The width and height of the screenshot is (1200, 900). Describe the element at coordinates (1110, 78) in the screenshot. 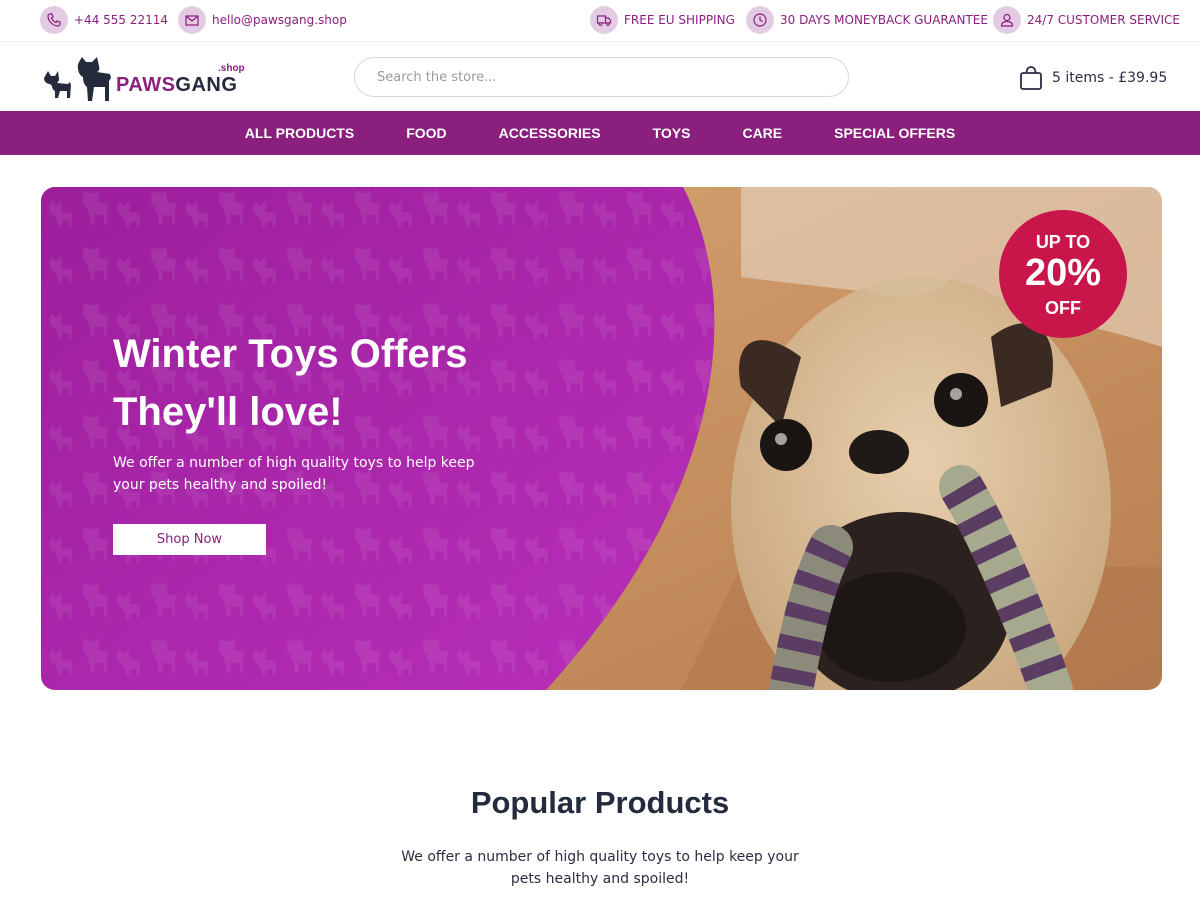

I see `cart-summary: 5 items - £39.95` at that location.